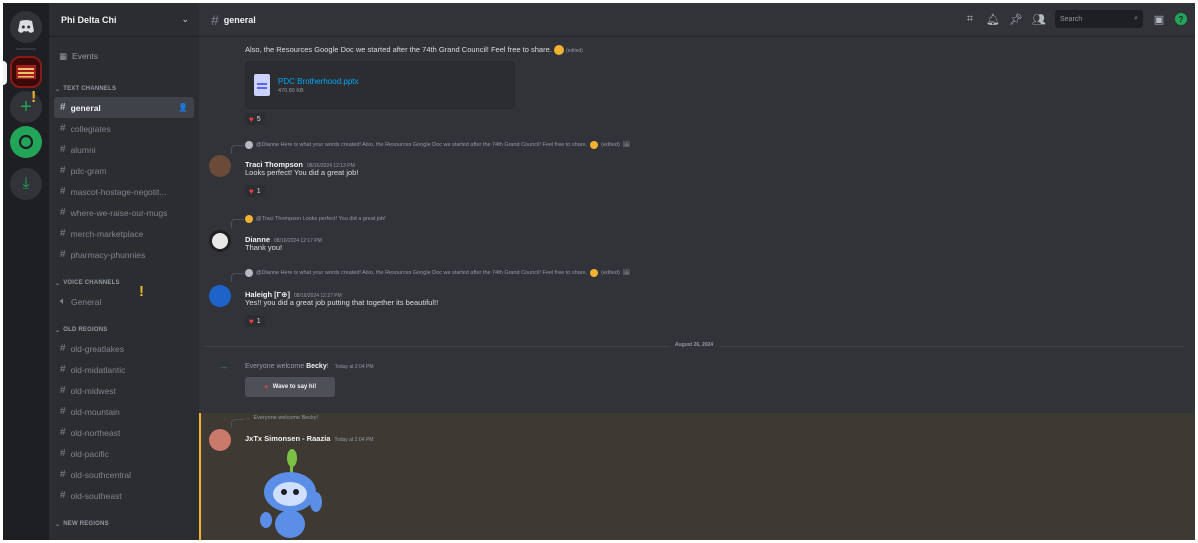 The height and width of the screenshot is (543, 1198). What do you see at coordinates (124, 411) in the screenshot?
I see `channel-old-mountain: # old-mountain` at bounding box center [124, 411].